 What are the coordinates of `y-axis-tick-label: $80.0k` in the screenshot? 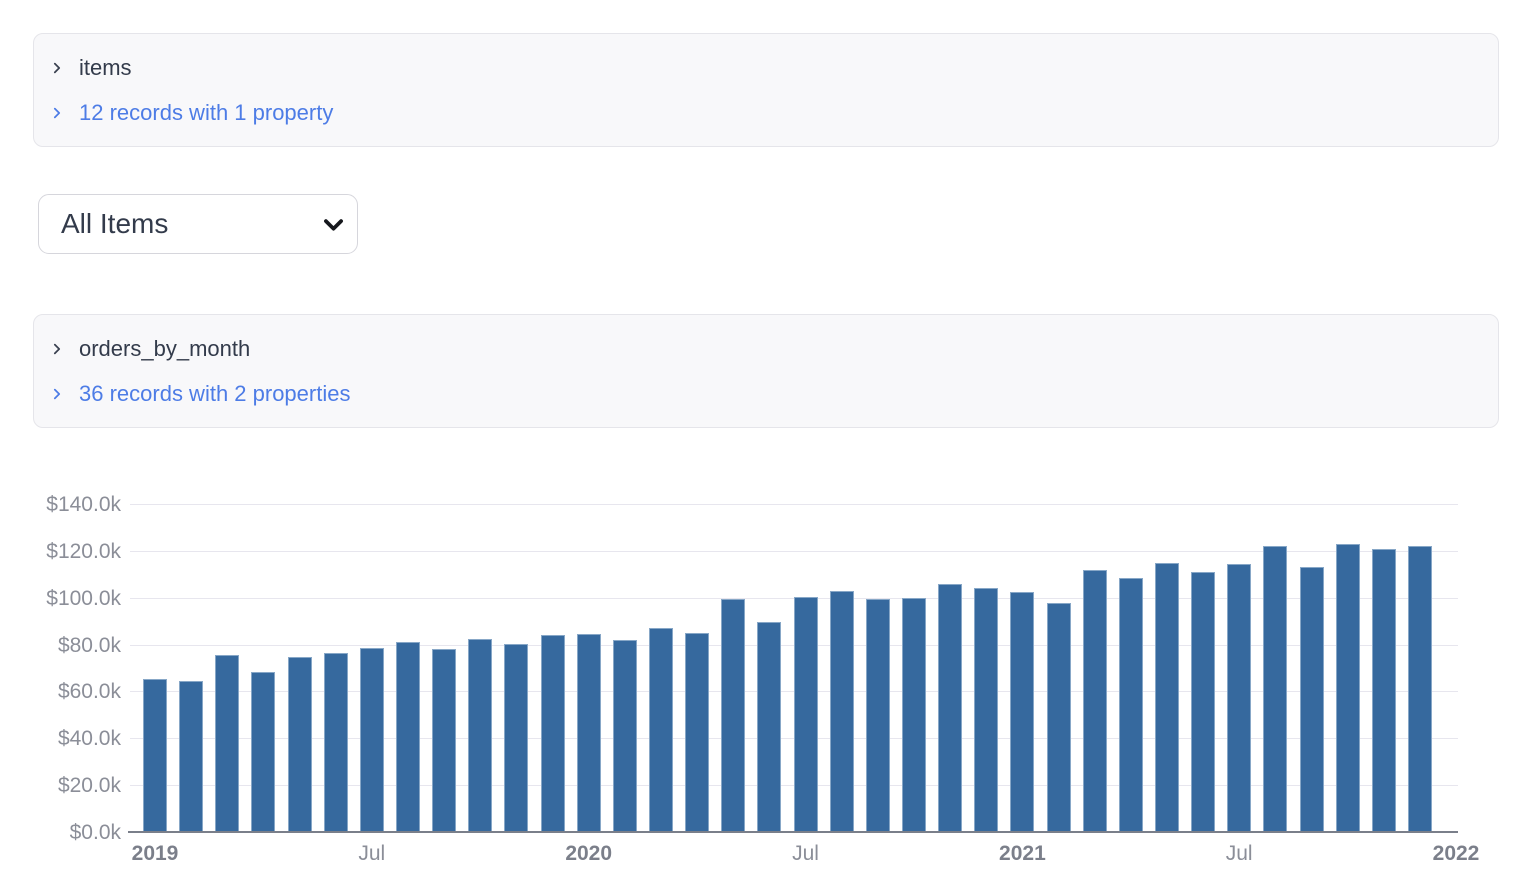 It's located at (89, 645).